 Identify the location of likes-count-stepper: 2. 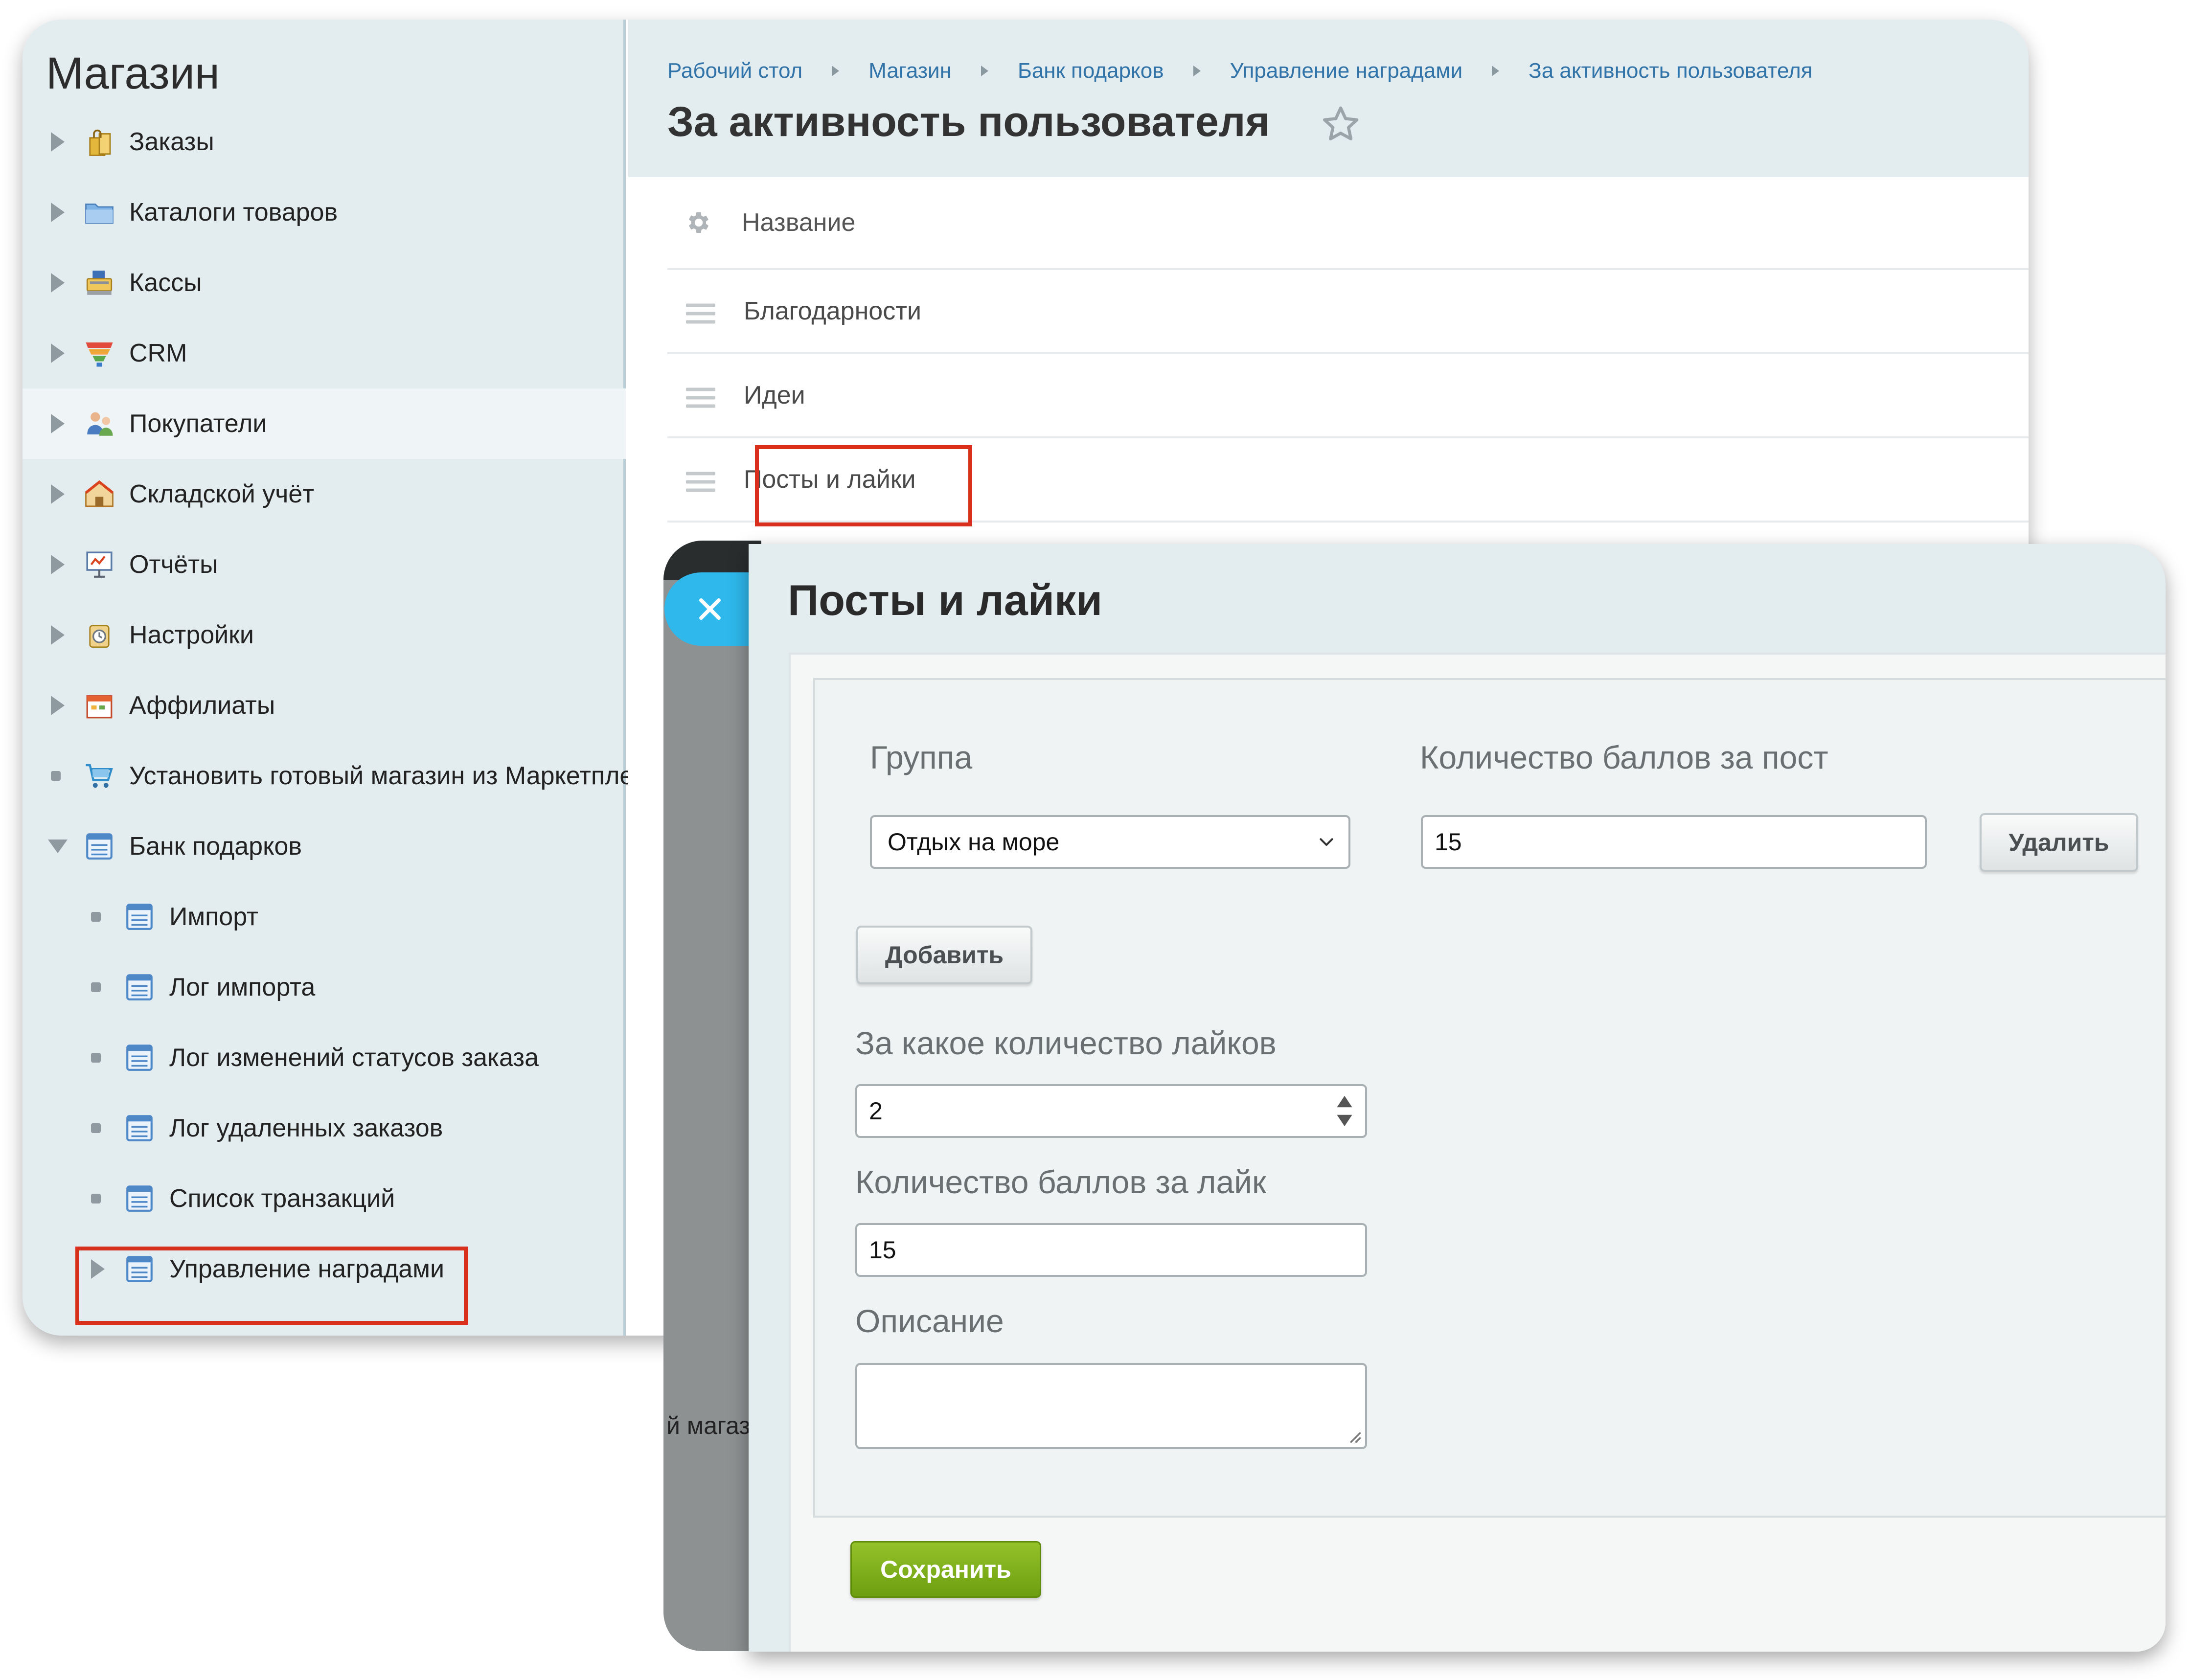
(1111, 1111).